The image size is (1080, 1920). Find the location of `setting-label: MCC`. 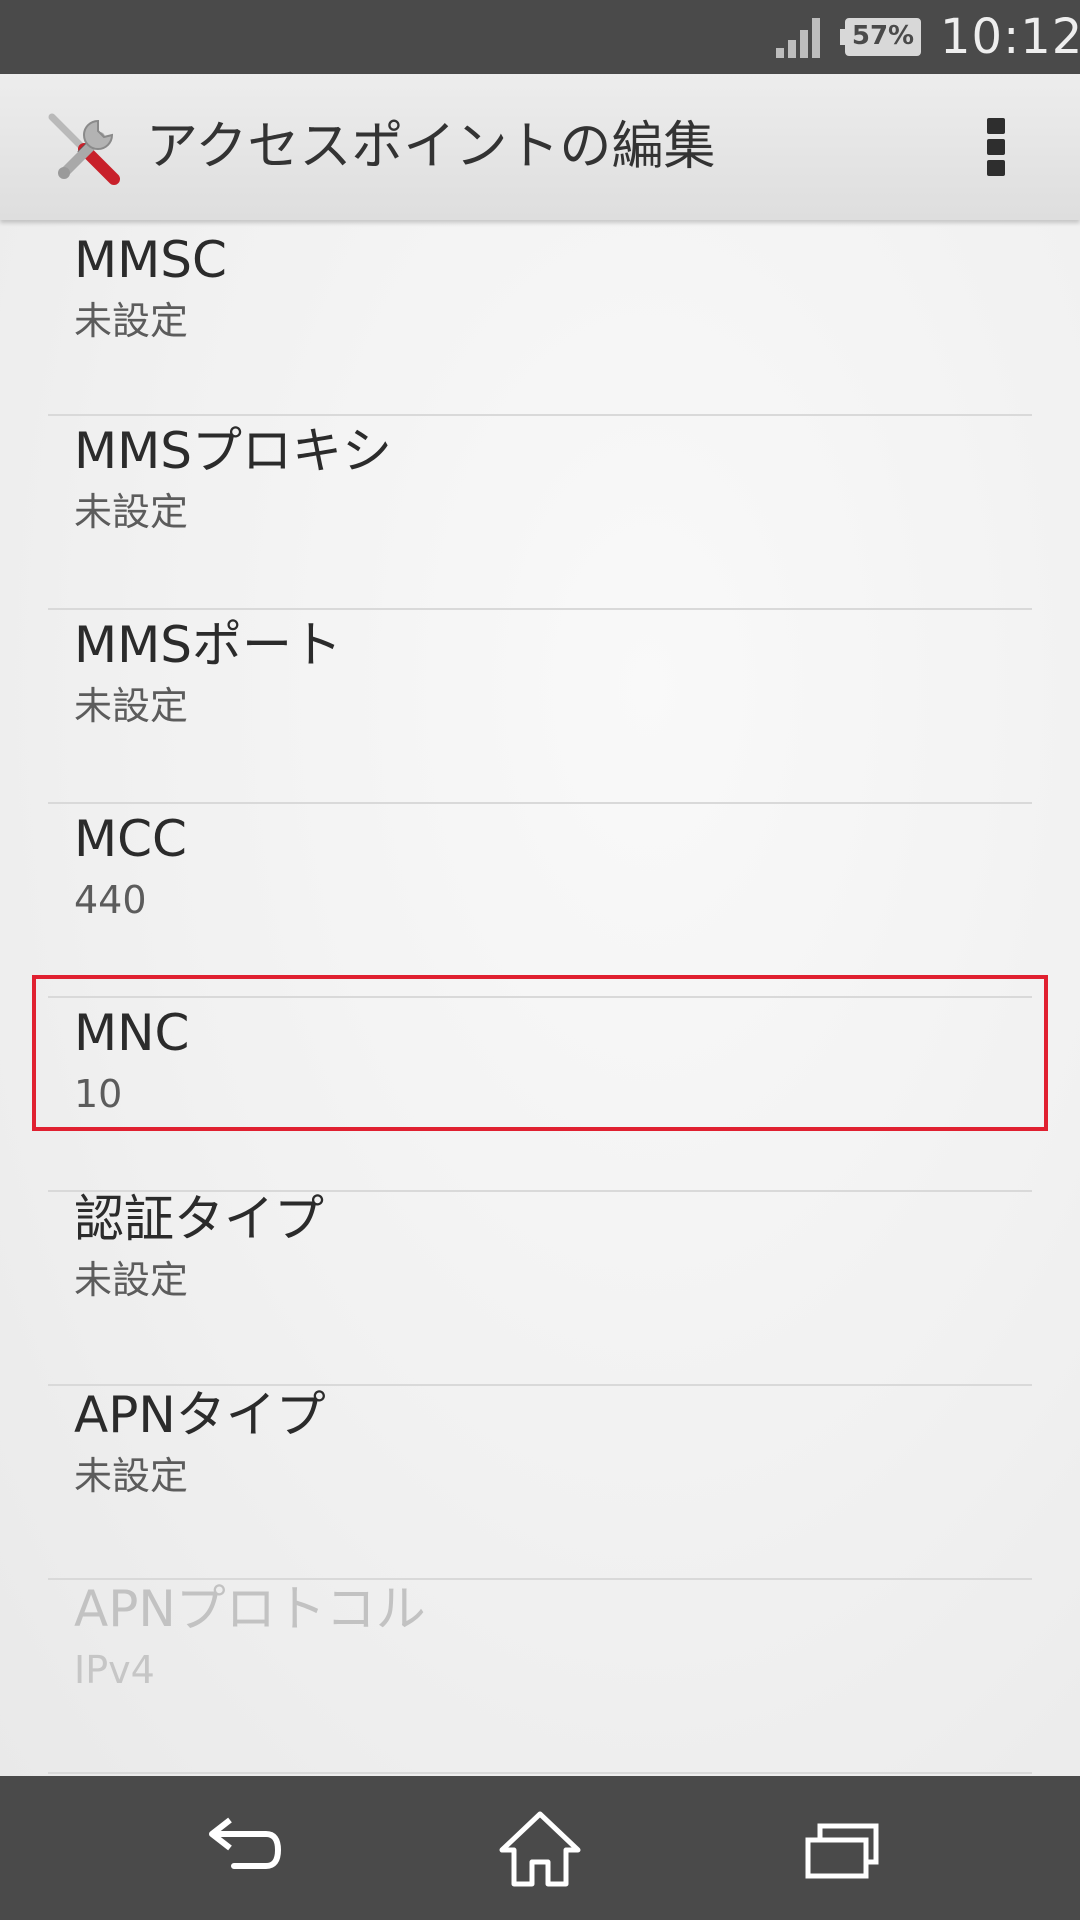

setting-label: MCC is located at coordinates (130, 839).